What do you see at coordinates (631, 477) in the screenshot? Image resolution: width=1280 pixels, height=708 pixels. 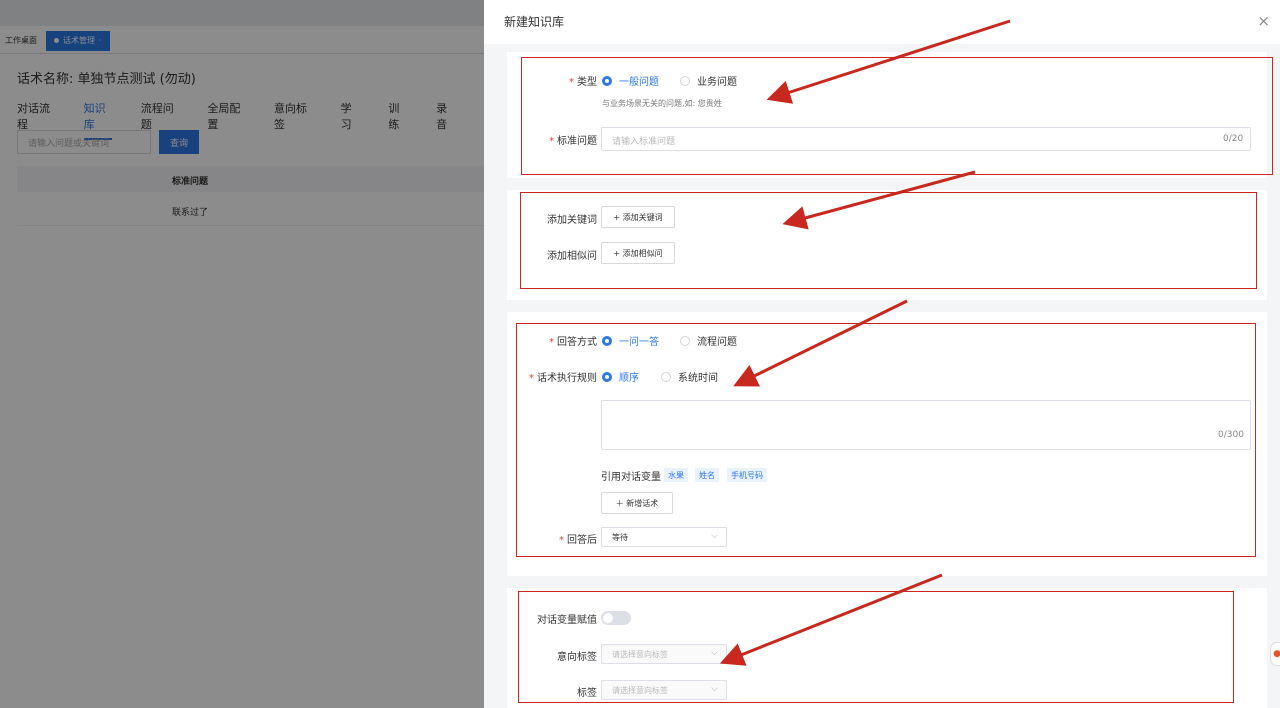 I see `variables-label: 引用对话变量` at bounding box center [631, 477].